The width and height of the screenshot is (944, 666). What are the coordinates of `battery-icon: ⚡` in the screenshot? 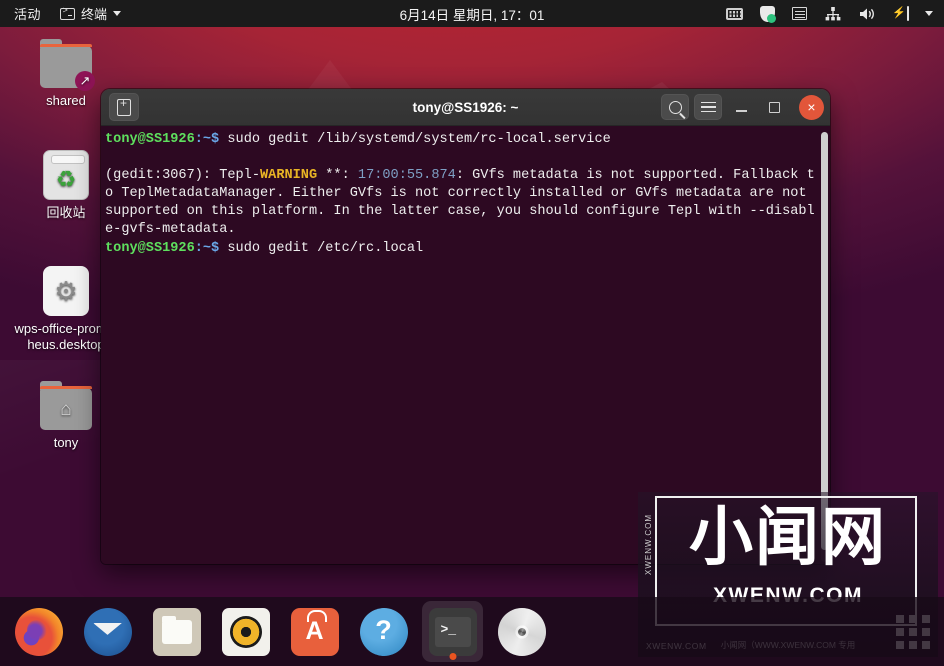 It's located at (900, 14).